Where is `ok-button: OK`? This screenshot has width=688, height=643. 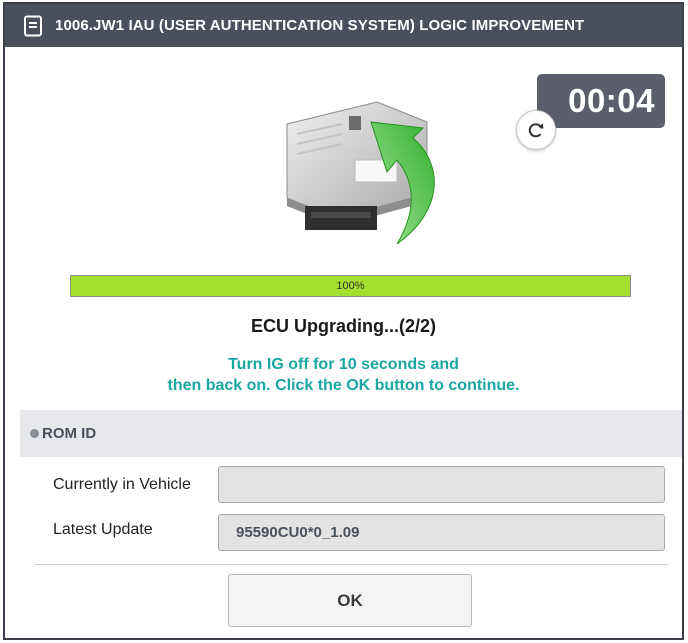 ok-button: OK is located at coordinates (350, 600).